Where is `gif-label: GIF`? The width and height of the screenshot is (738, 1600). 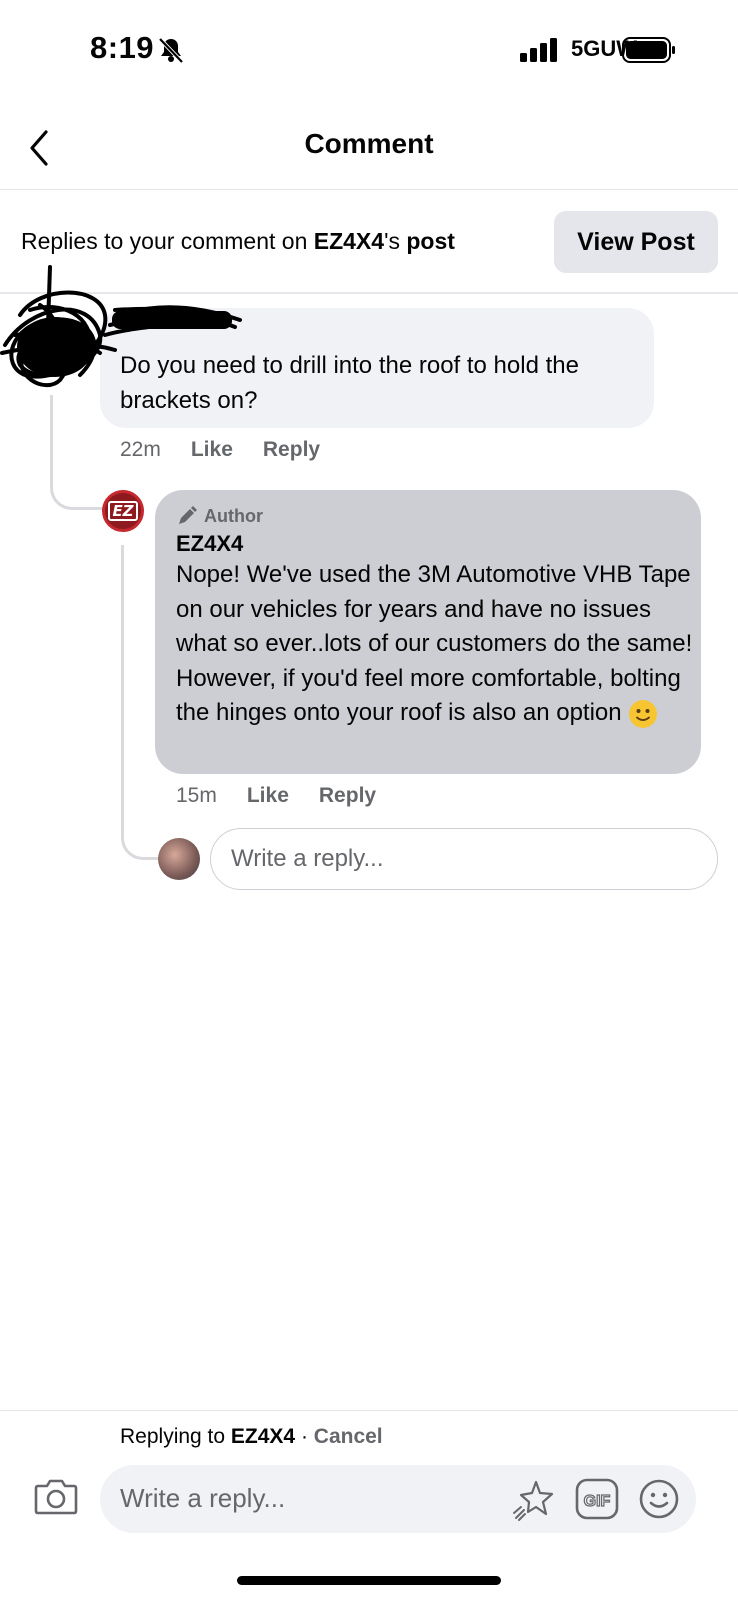 gif-label: GIF is located at coordinates (597, 1501).